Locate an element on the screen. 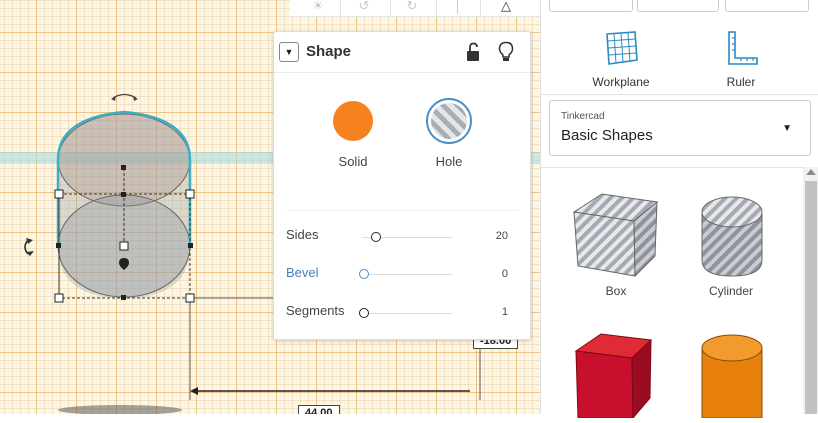 The height and width of the screenshot is (423, 818). shape-cylinder-label: Cylinder is located at coordinates (730, 291).